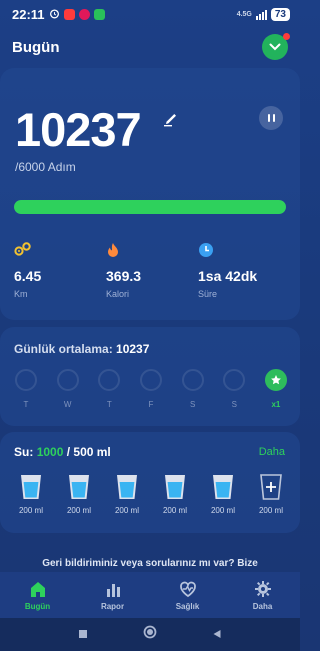 This screenshot has height=651, width=320. Describe the element at coordinates (87, 452) in the screenshot. I see `water-target: / 500 ml` at that location.